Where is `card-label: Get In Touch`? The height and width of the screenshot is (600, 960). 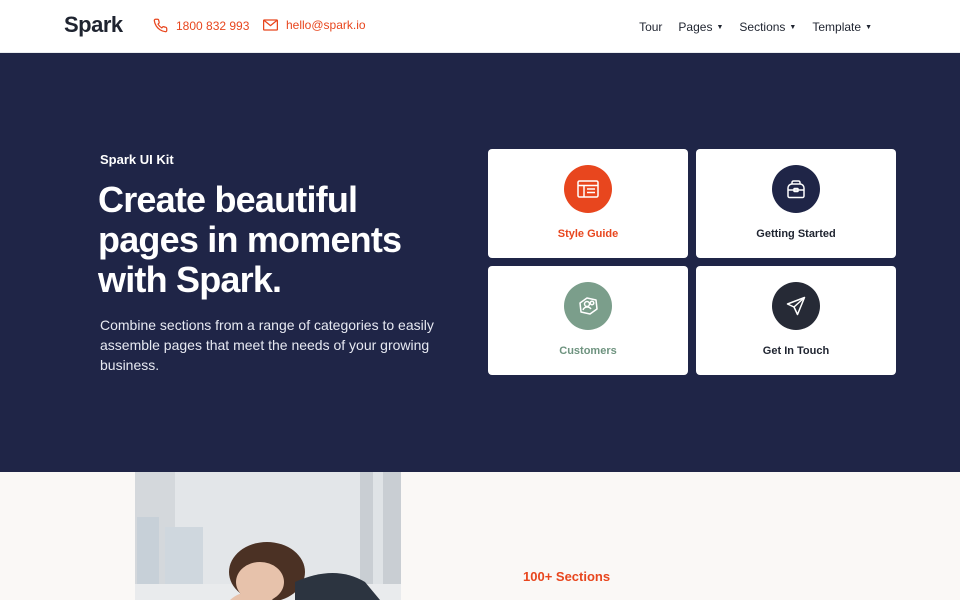 card-label: Get In Touch is located at coordinates (796, 351).